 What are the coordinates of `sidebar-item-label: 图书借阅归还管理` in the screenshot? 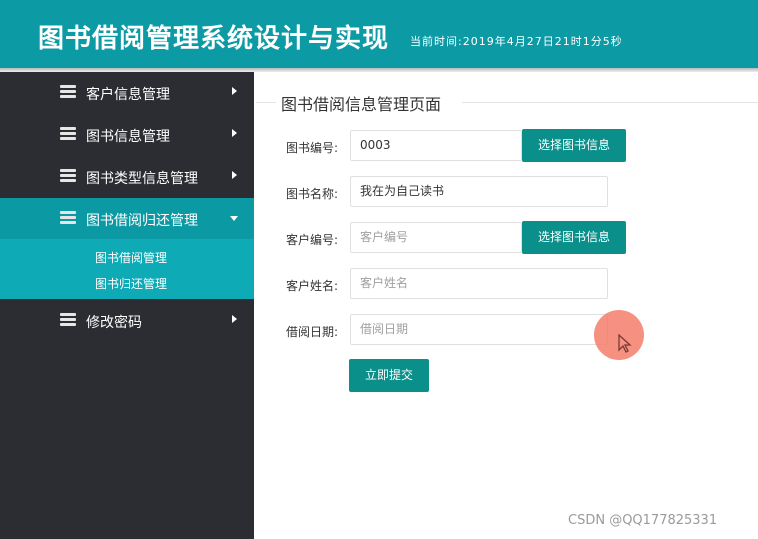 It's located at (142, 221).